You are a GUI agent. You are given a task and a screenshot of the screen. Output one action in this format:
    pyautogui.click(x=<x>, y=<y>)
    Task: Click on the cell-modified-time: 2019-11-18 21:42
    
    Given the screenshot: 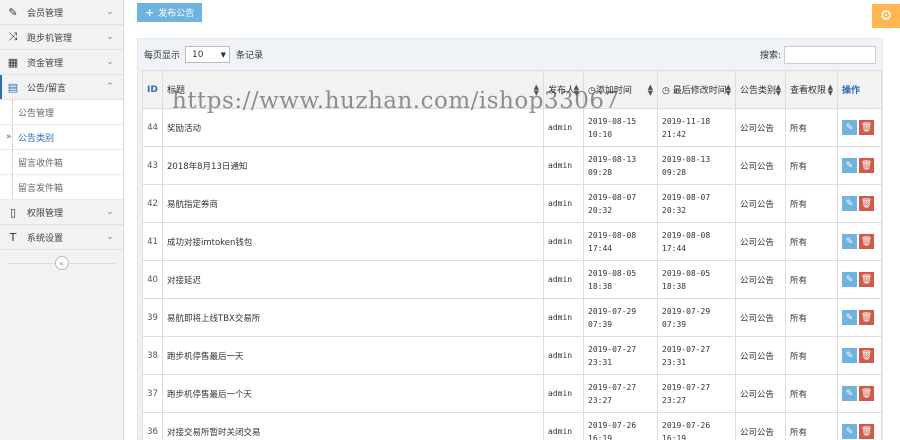 What is the action you would take?
    pyautogui.click(x=696, y=127)
    